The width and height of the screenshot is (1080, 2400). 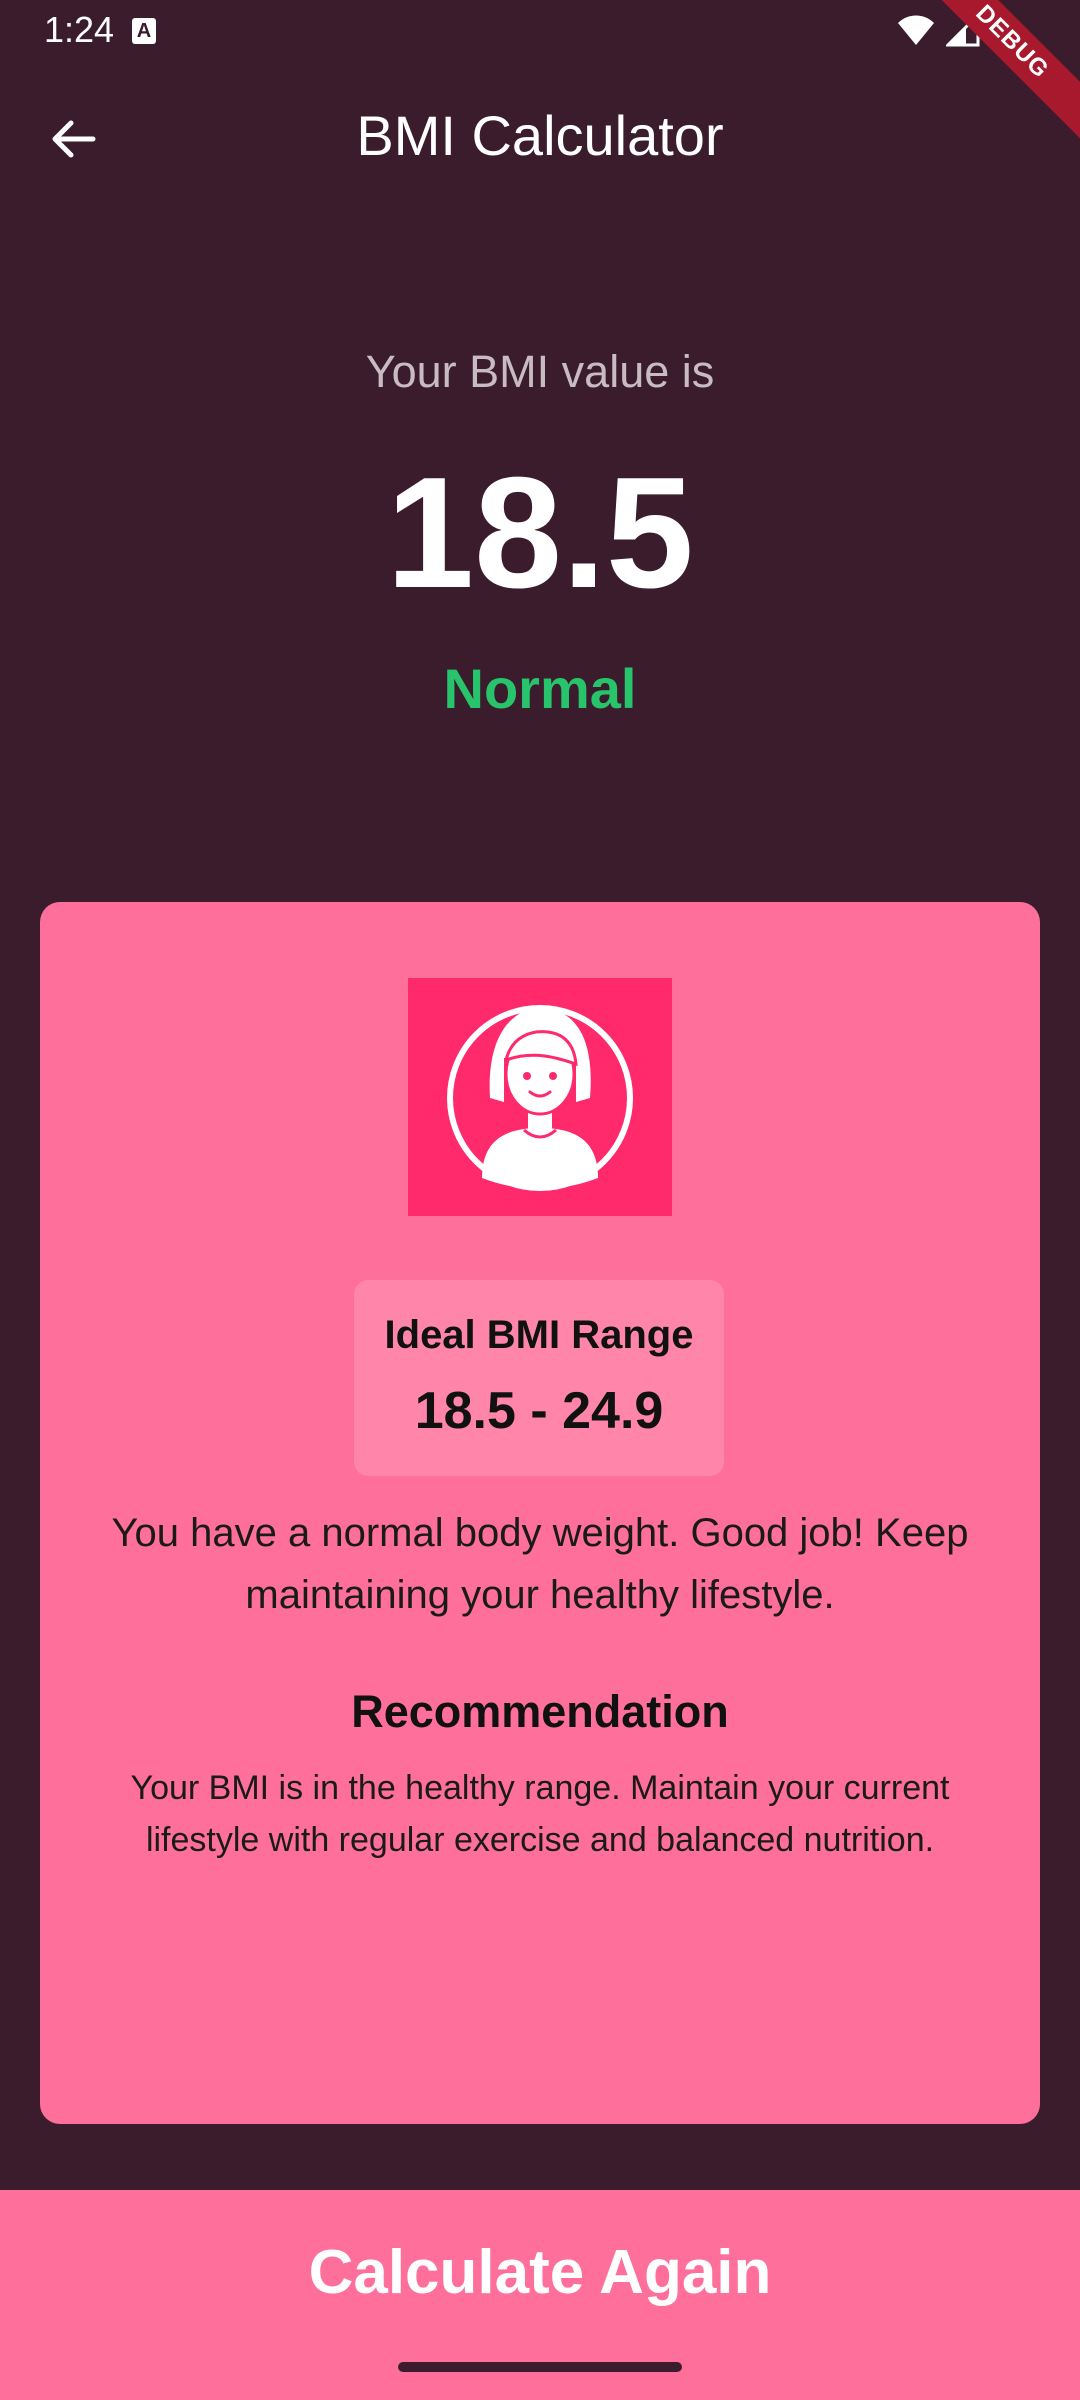 I want to click on page-title: BMI Calculator, so click(x=540, y=135).